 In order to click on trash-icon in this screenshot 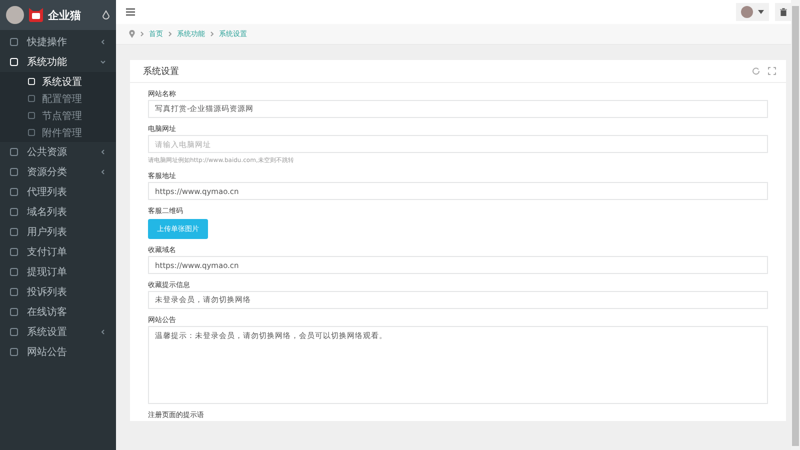, I will do `click(783, 12)`.